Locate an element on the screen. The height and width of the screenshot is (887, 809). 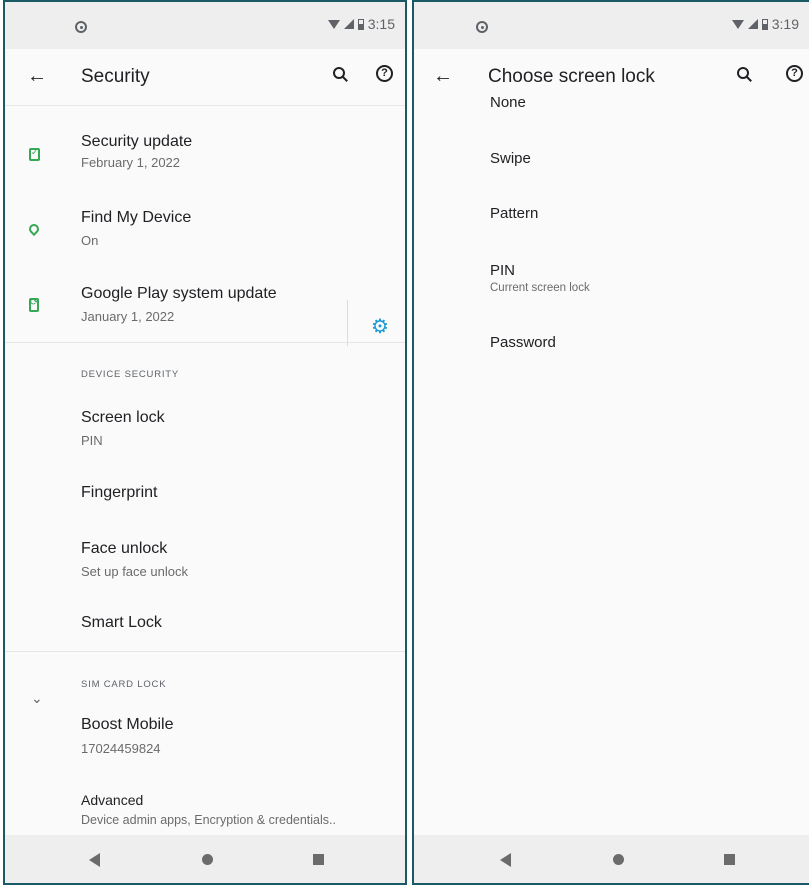
fingerprint-item: Fingerprint is located at coordinates (205, 496).